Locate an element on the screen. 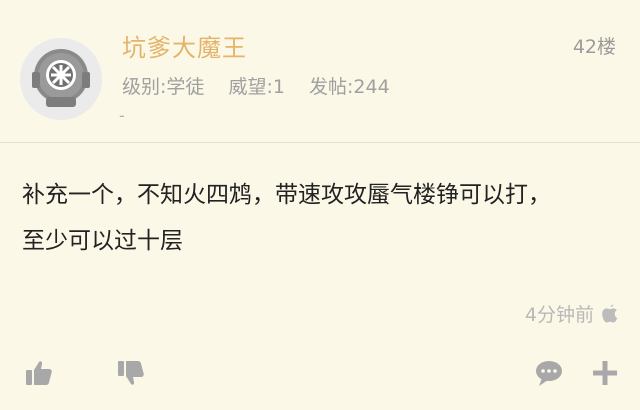  post-time-row: 4分钟前 is located at coordinates (572, 313).